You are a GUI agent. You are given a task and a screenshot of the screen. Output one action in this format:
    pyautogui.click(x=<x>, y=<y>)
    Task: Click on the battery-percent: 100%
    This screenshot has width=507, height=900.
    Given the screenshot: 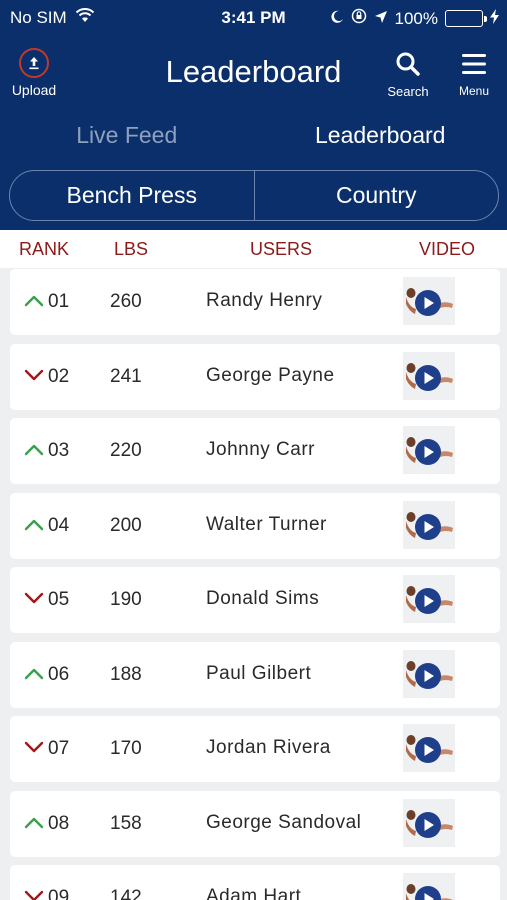 What is the action you would take?
    pyautogui.click(x=416, y=18)
    